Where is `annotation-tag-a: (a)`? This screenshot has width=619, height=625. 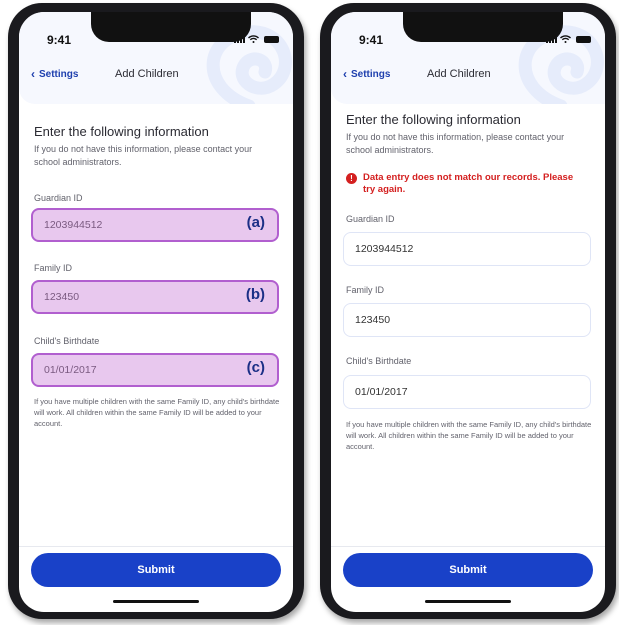 annotation-tag-a: (a) is located at coordinates (255, 222).